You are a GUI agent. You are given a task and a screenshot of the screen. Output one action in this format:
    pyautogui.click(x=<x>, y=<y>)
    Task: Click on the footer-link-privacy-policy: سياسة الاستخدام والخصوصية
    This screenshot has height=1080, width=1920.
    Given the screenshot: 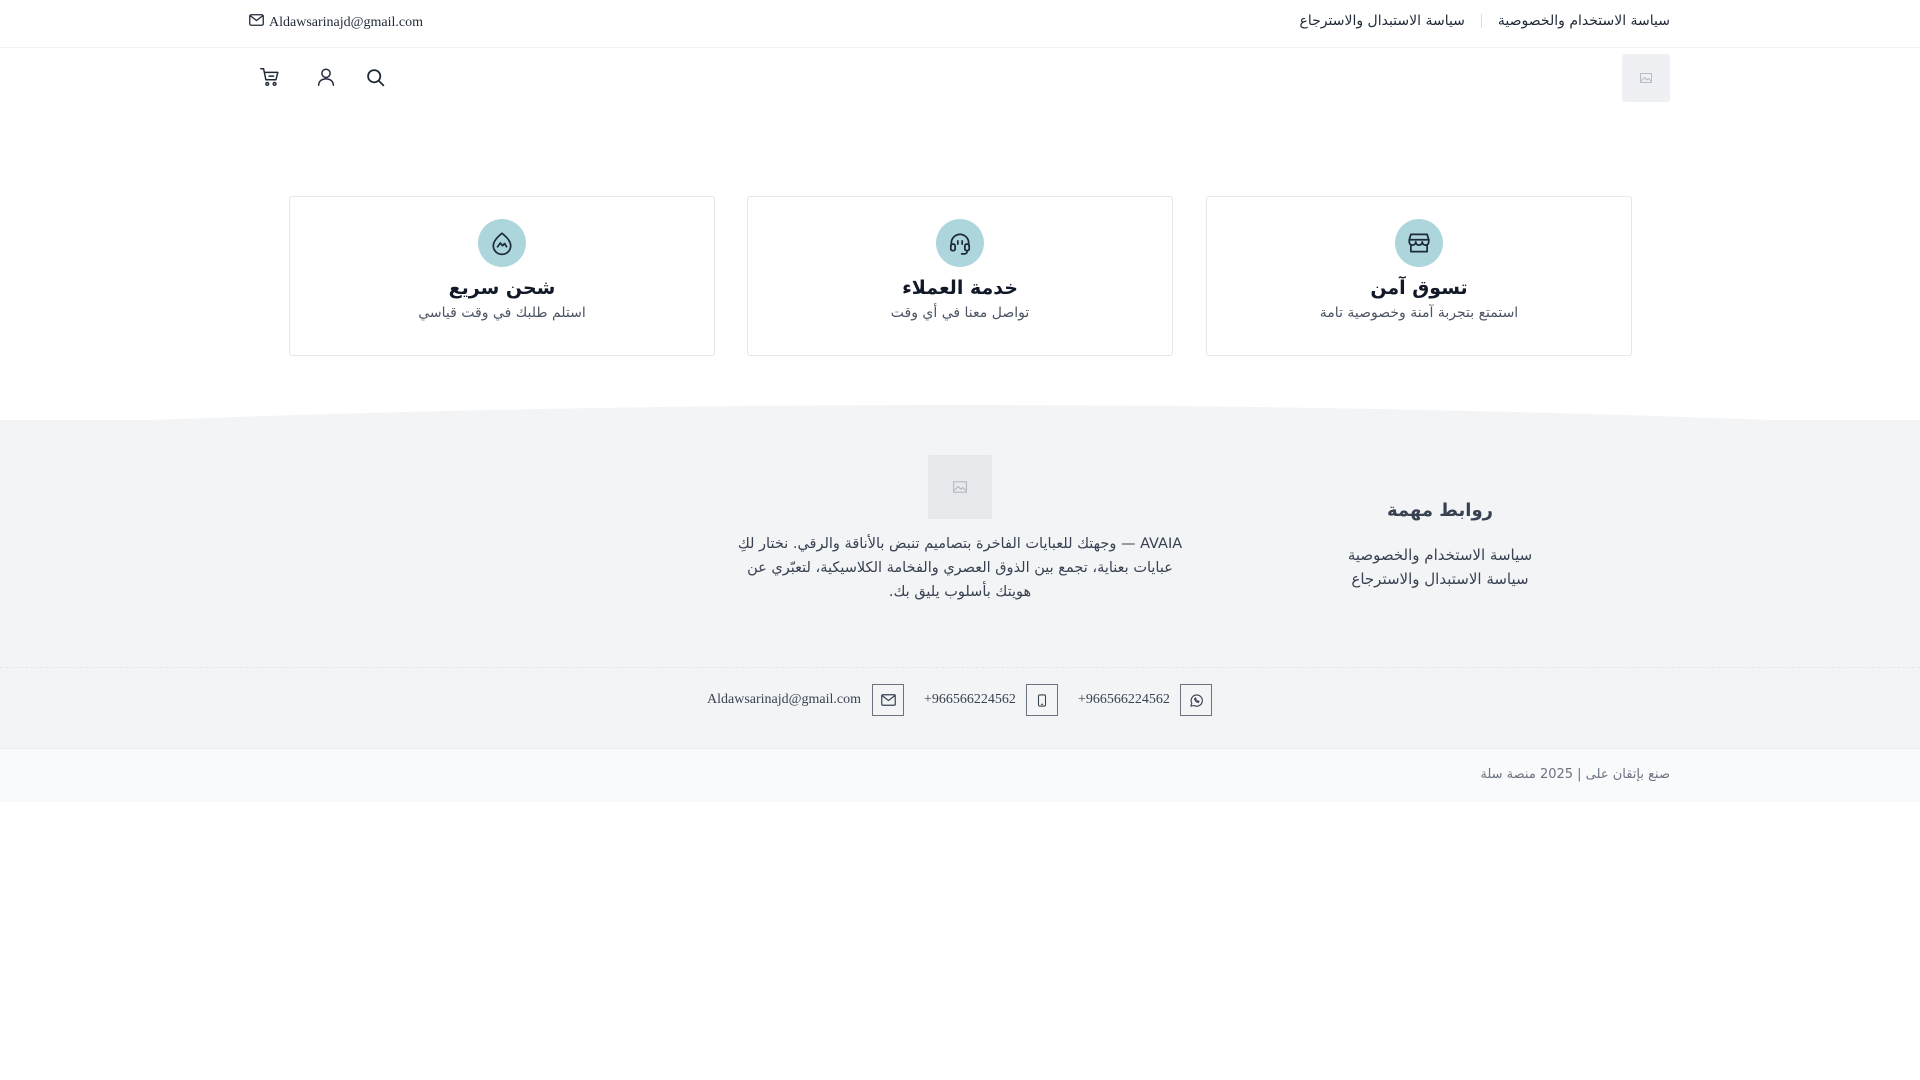 What is the action you would take?
    pyautogui.click(x=1440, y=555)
    